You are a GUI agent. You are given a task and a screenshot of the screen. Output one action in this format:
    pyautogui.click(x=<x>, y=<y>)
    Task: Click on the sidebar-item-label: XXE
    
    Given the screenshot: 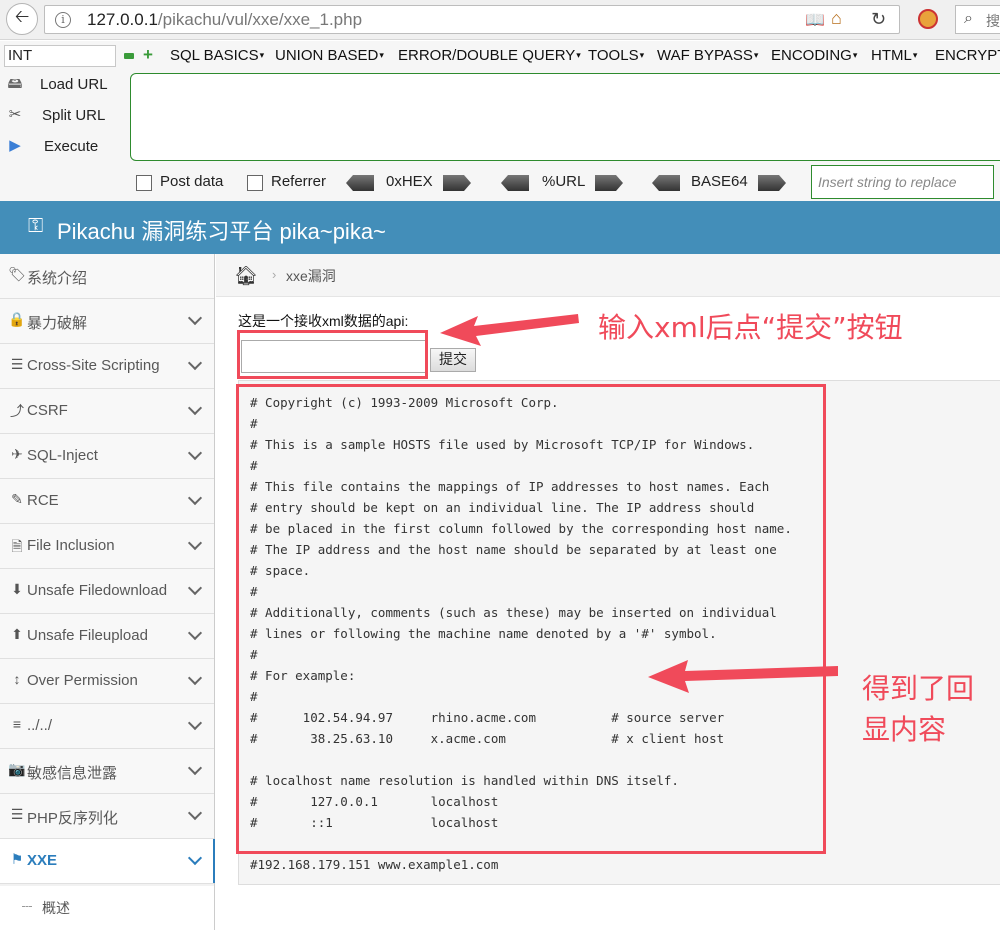 What is the action you would take?
    pyautogui.click(x=42, y=860)
    